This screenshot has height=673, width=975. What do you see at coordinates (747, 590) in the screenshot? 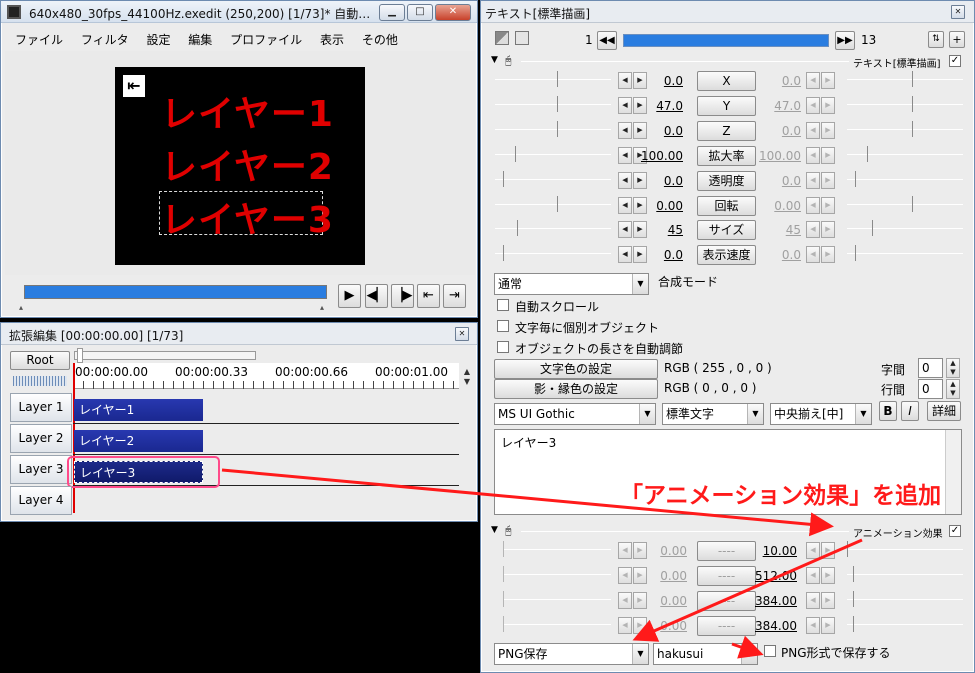
I see `arrow-to-anim-type` at bounding box center [747, 590].